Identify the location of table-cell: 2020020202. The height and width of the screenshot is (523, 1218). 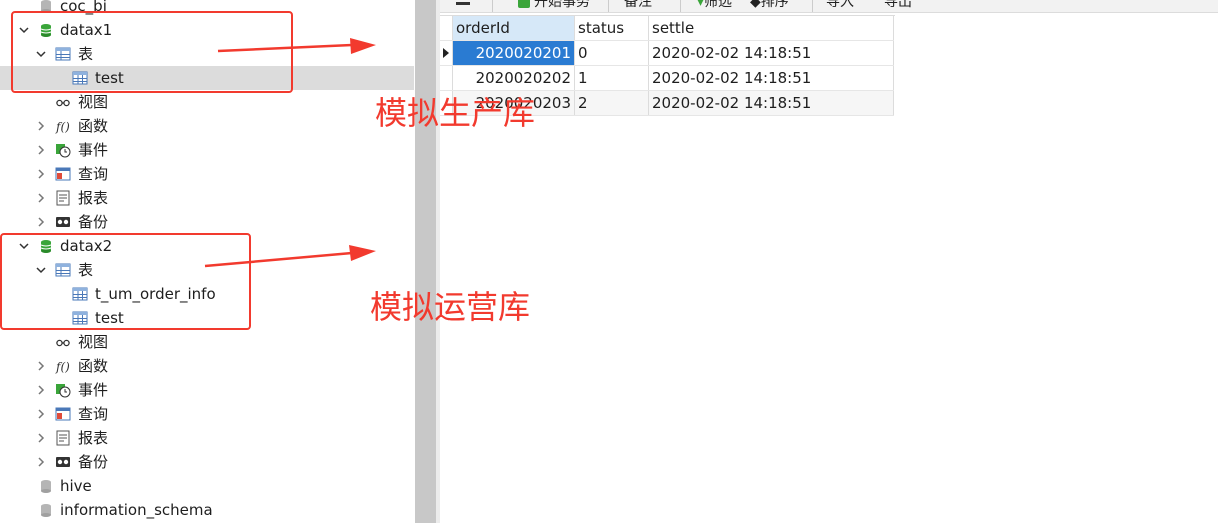
(513, 78).